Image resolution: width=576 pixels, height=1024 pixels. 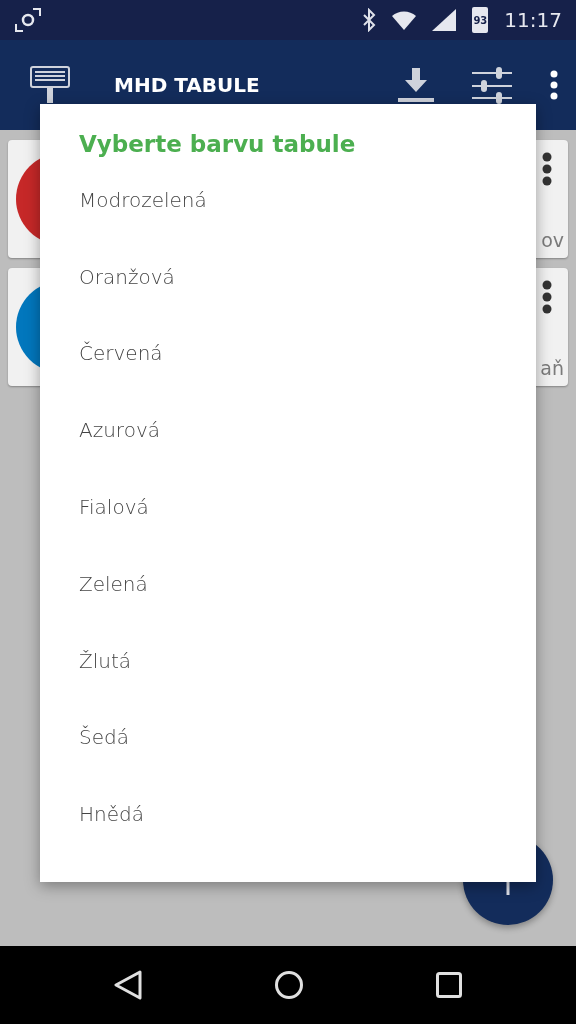 What do you see at coordinates (119, 430) in the screenshot?
I see `color-option: Azurová` at bounding box center [119, 430].